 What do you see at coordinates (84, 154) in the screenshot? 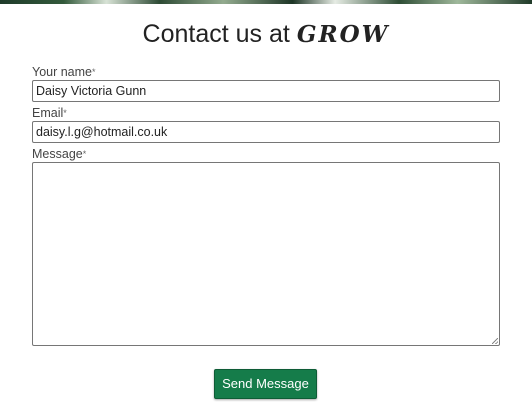
I see `message-required-mark: *` at bounding box center [84, 154].